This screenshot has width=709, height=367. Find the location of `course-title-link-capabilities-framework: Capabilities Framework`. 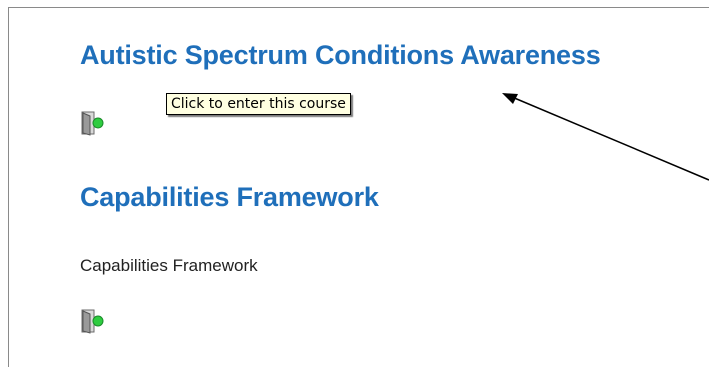

course-title-link-capabilities-framework: Capabilities Framework is located at coordinates (229, 197).